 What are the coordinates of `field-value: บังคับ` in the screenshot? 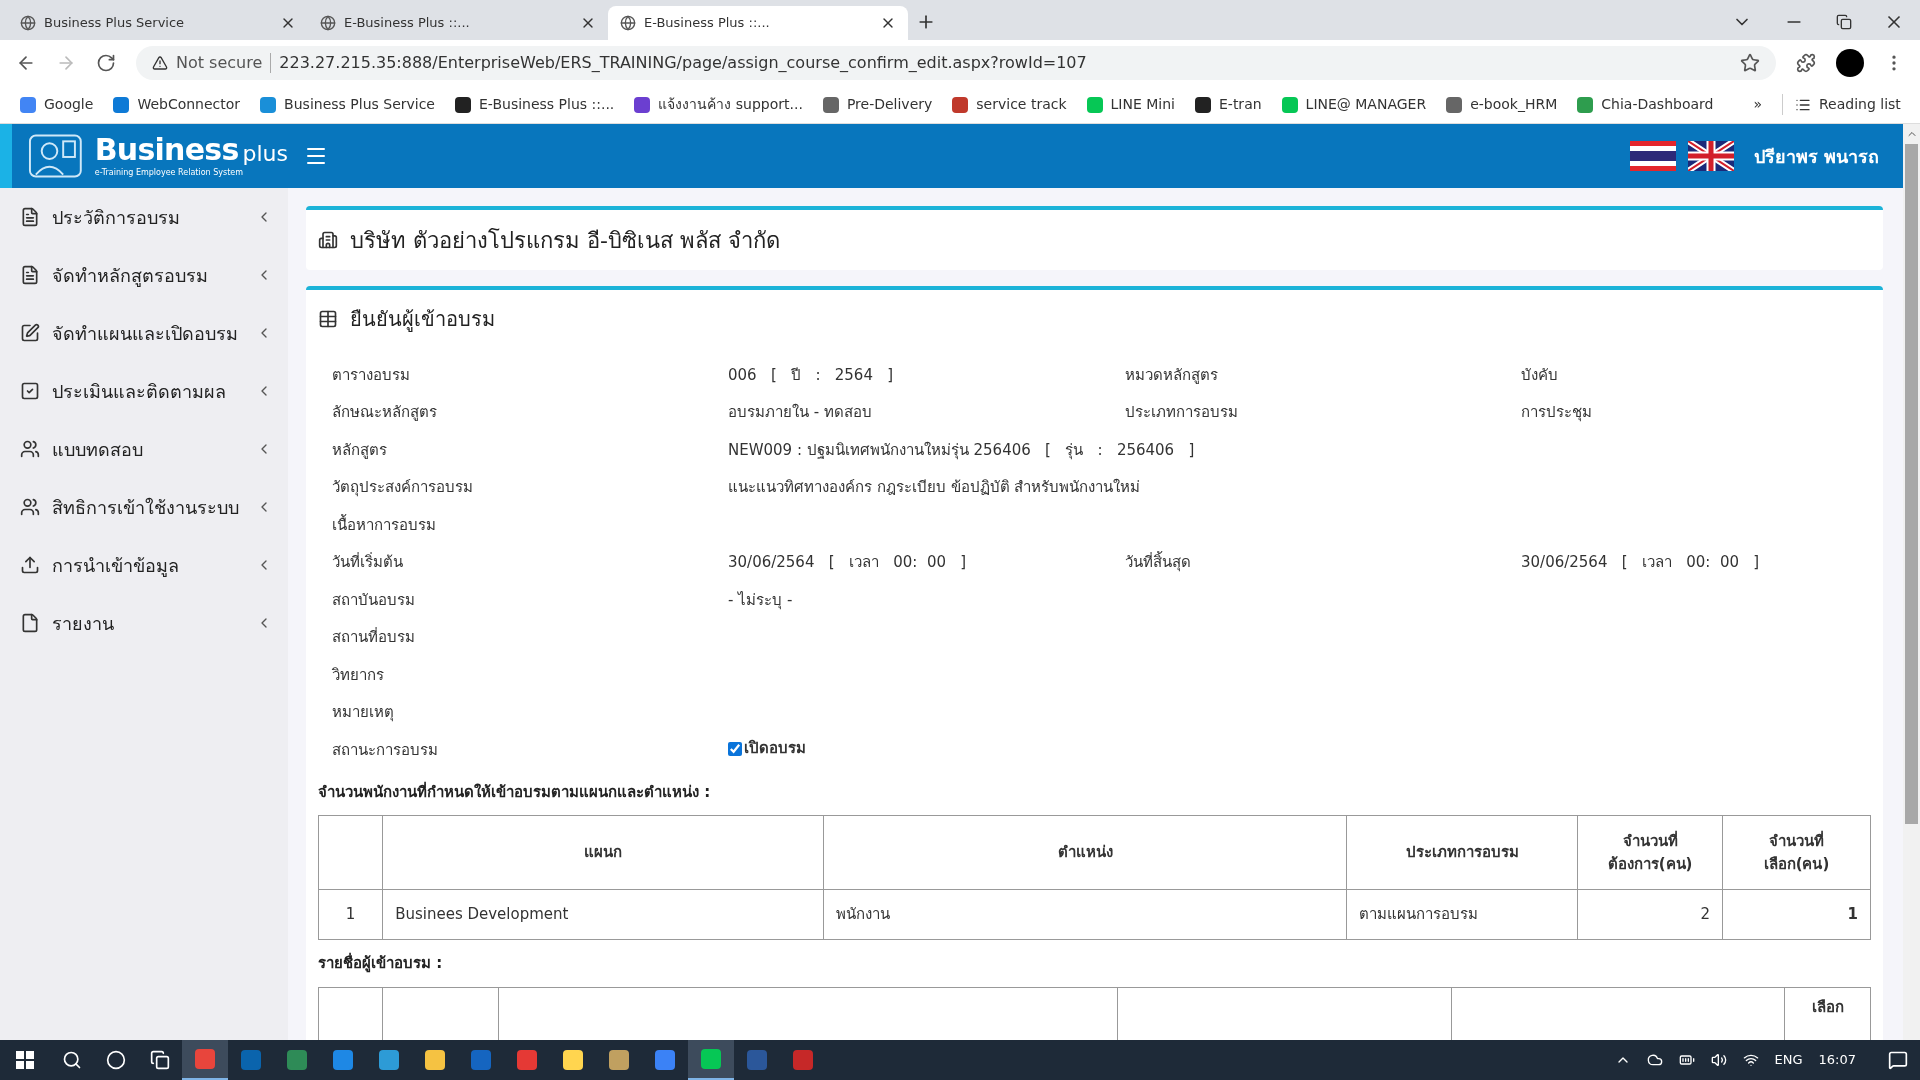 It's located at (1539, 375).